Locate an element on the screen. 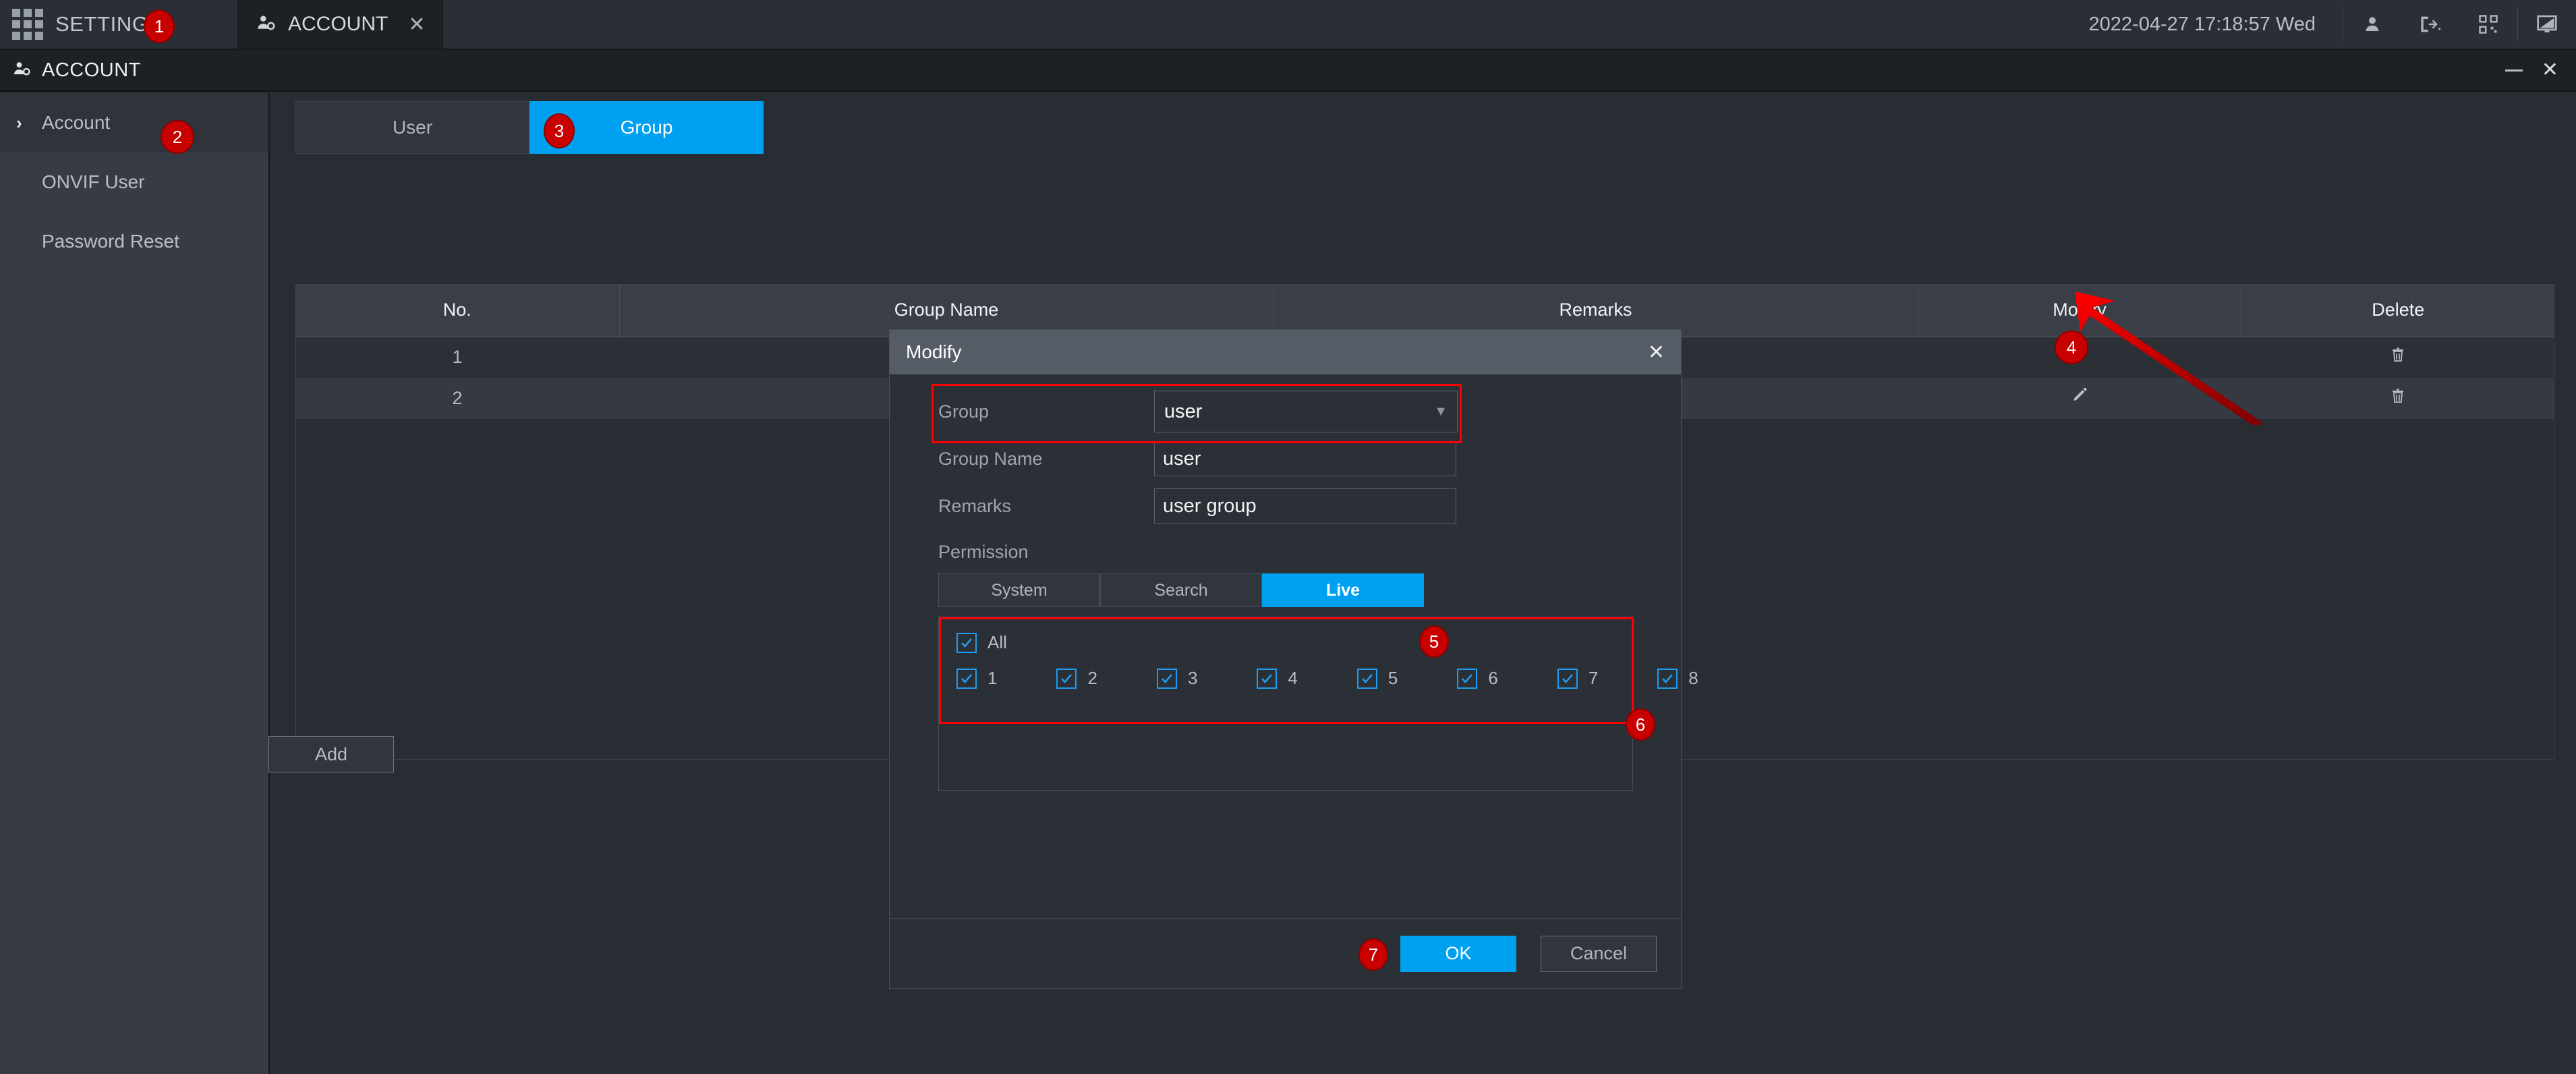 The height and width of the screenshot is (1074, 2576). topbar-right: 2022-04-27 17:18:57 Wed is located at coordinates (2319, 24).